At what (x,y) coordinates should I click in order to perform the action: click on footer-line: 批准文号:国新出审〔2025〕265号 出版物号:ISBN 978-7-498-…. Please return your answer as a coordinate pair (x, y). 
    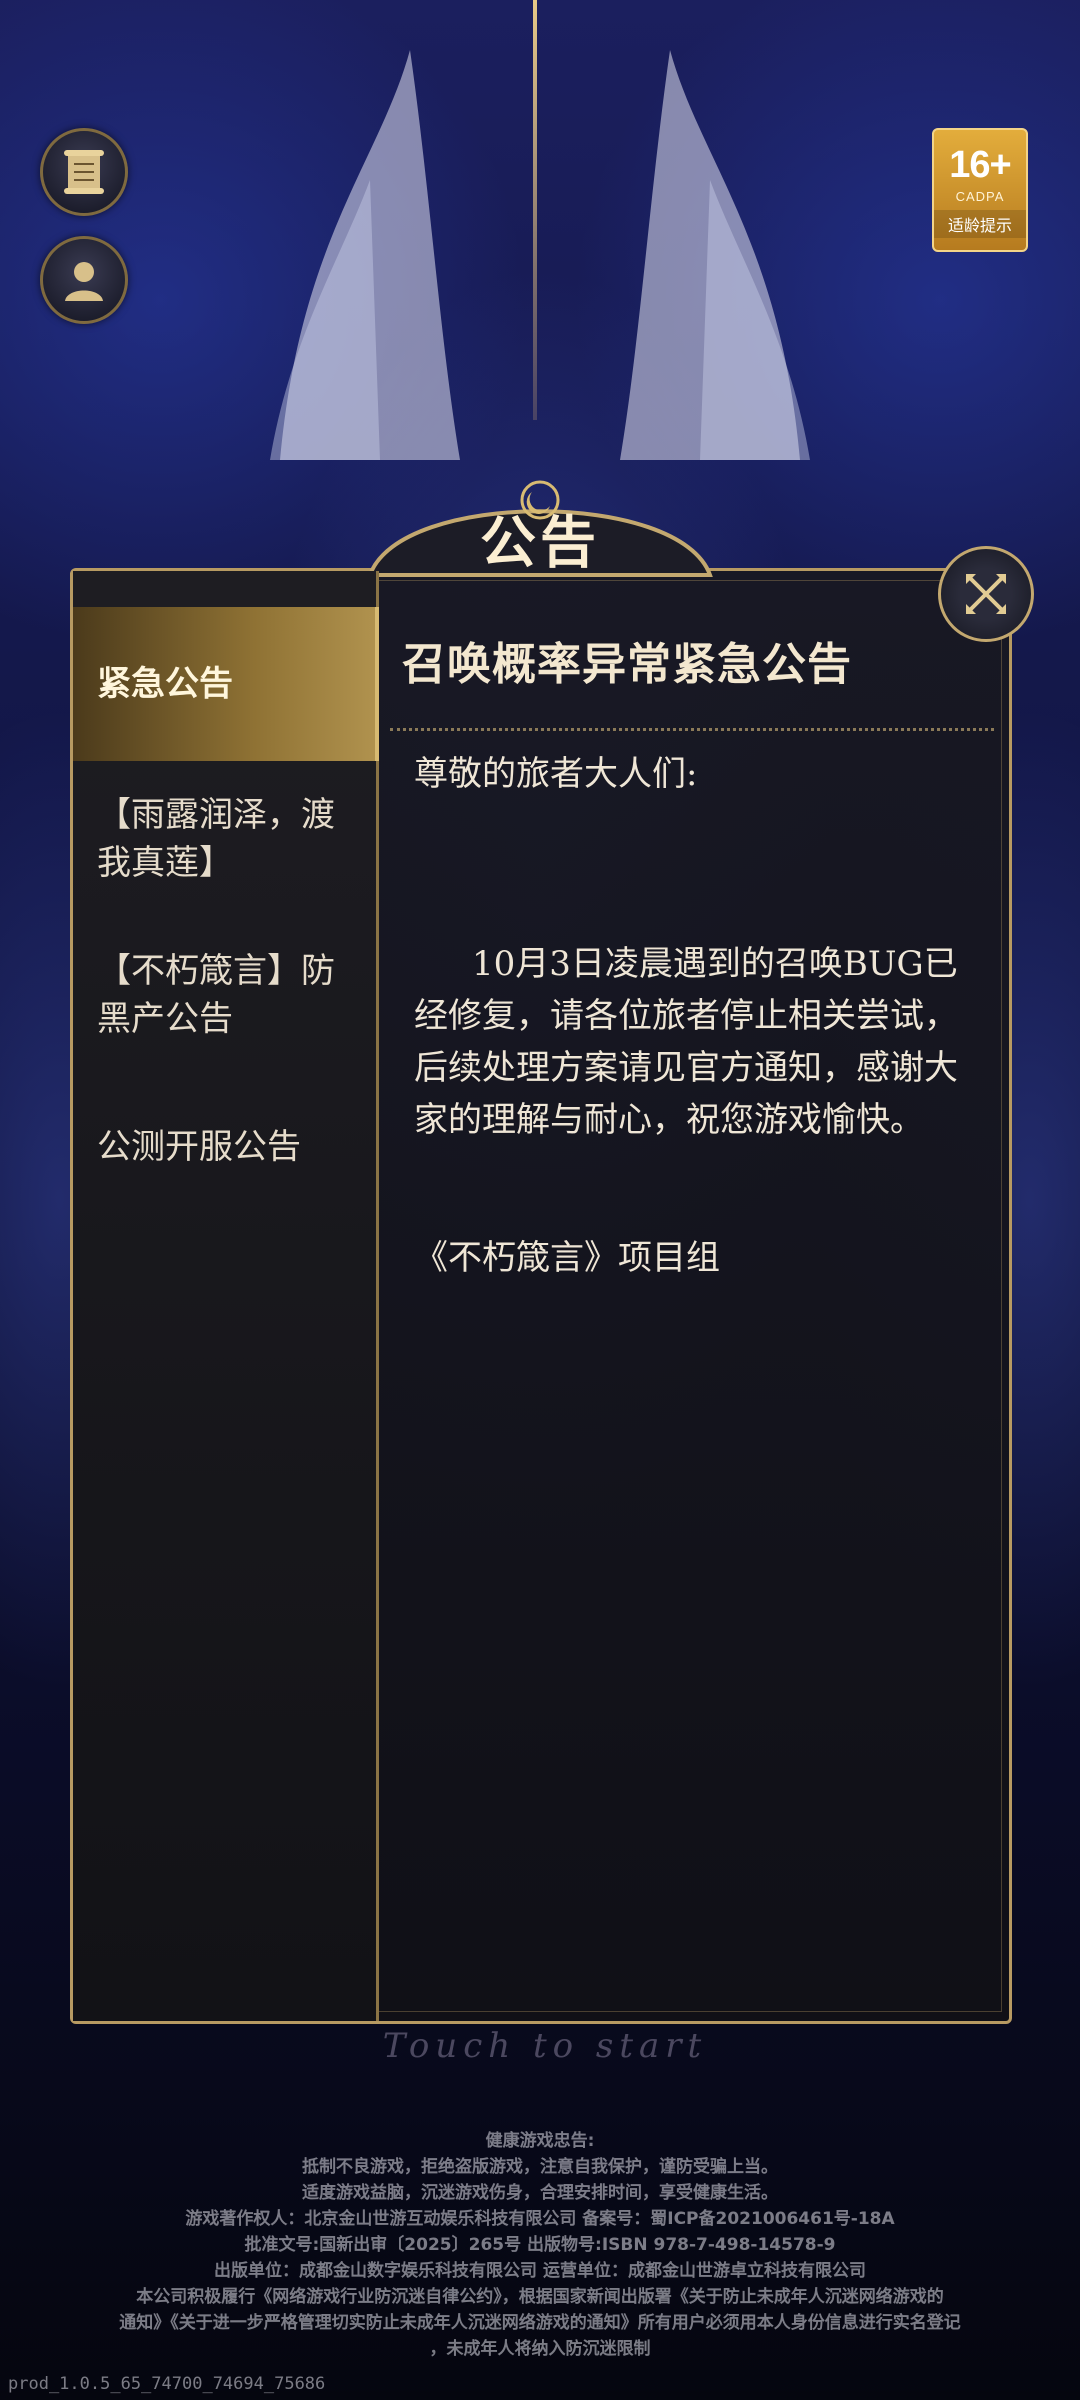
    Looking at the image, I should click on (540, 2245).